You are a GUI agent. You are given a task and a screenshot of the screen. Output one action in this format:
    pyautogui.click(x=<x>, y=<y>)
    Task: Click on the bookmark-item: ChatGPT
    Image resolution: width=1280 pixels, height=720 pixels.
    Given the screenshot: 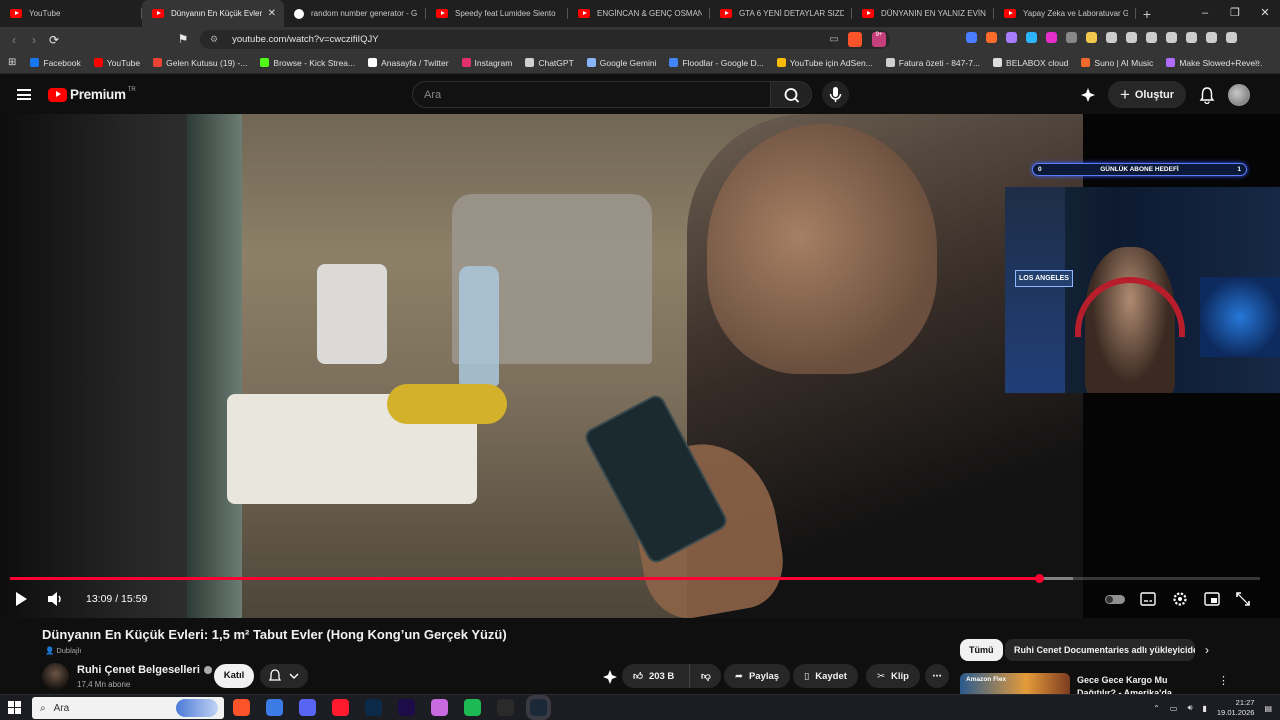 What is the action you would take?
    pyautogui.click(x=549, y=63)
    